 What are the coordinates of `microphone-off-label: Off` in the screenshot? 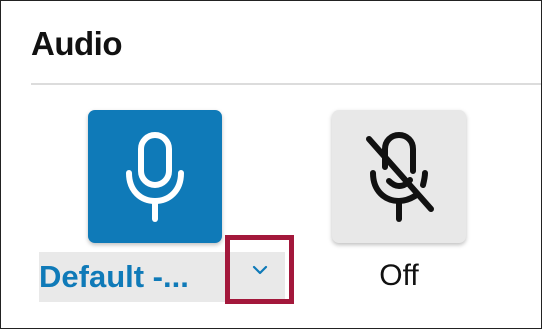 It's located at (399, 275).